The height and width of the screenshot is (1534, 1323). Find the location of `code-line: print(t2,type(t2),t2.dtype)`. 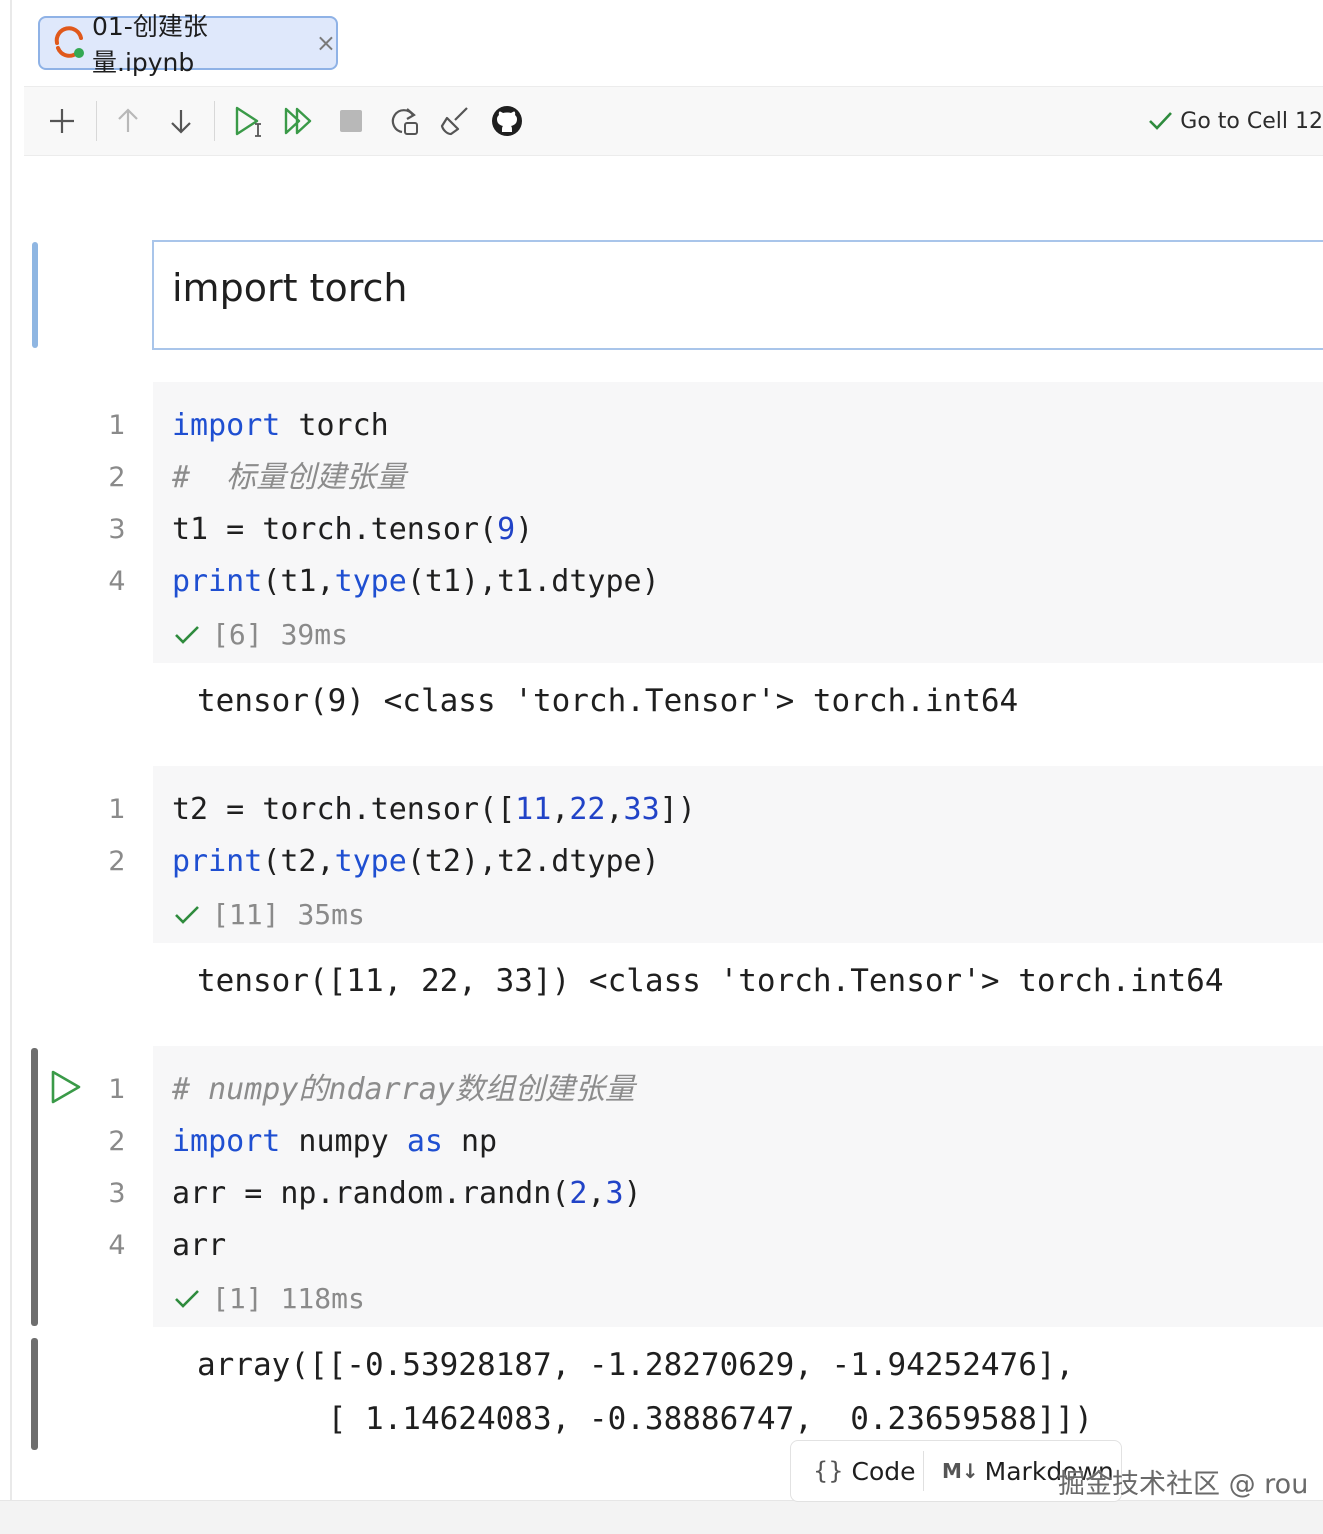

code-line: print(t2,type(t2),t2.dtype) is located at coordinates (416, 861).